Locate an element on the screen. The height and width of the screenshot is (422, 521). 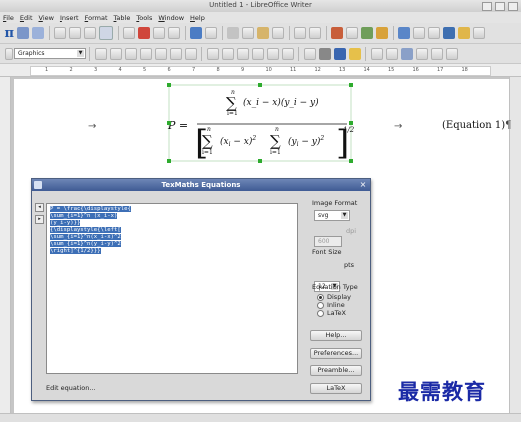
chevron-down-icon: ▼ is located at coordinates (344, 215).